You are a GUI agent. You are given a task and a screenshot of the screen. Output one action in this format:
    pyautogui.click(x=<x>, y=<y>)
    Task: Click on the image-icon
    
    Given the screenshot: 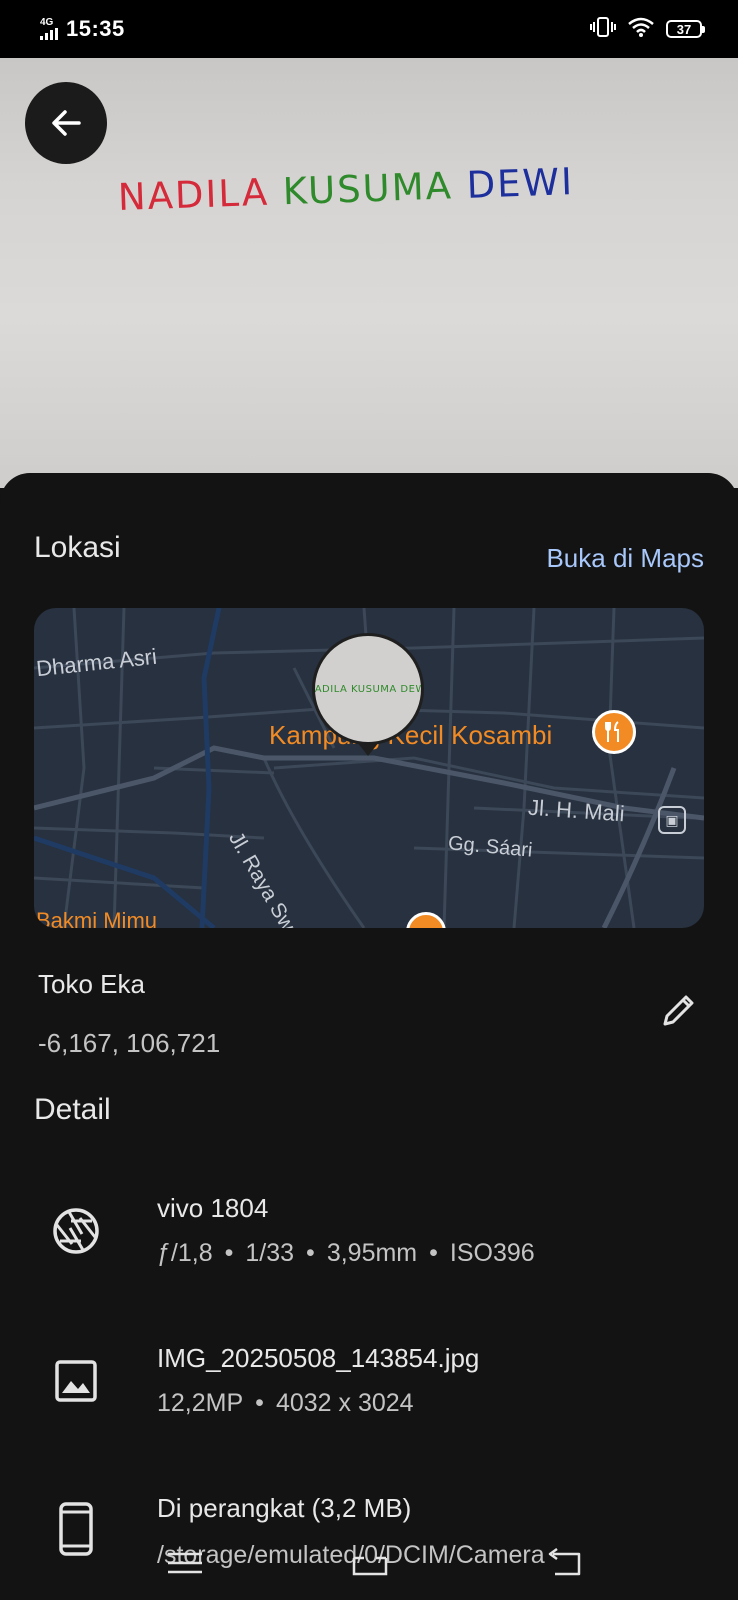 What is the action you would take?
    pyautogui.click(x=76, y=1381)
    